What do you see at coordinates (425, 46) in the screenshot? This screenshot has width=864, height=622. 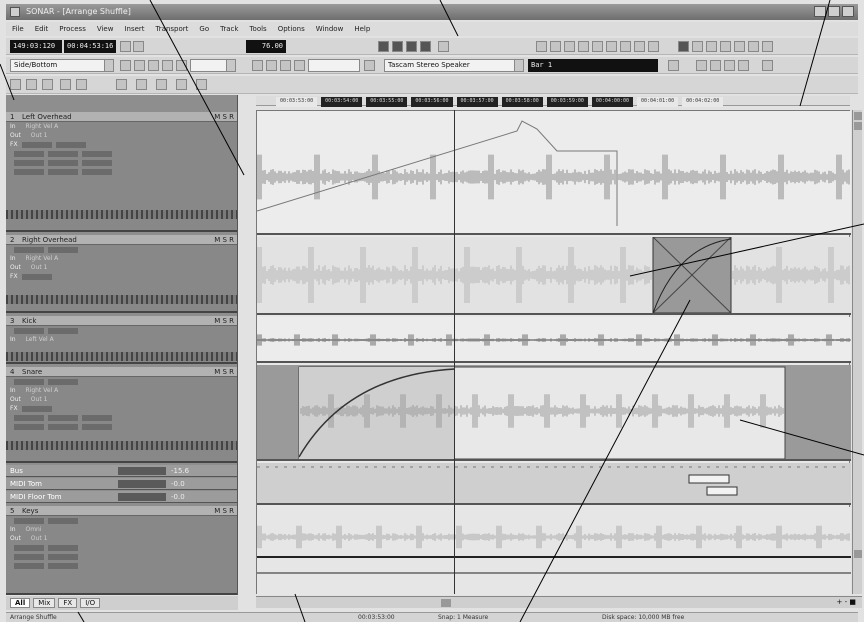 I see `fast-forward-icon` at bounding box center [425, 46].